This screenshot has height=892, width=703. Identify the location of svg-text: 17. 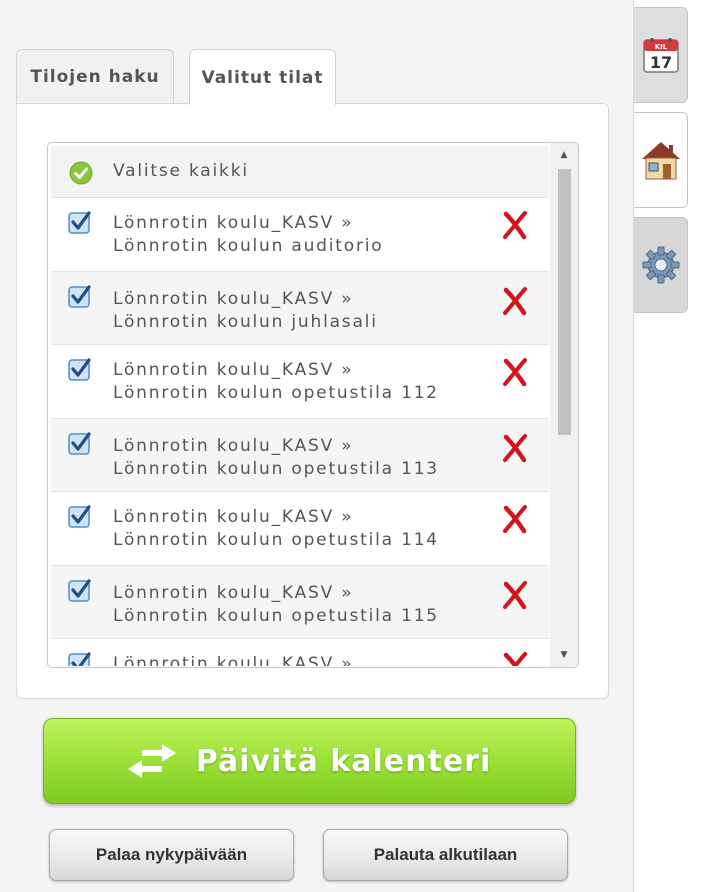
(660, 62).